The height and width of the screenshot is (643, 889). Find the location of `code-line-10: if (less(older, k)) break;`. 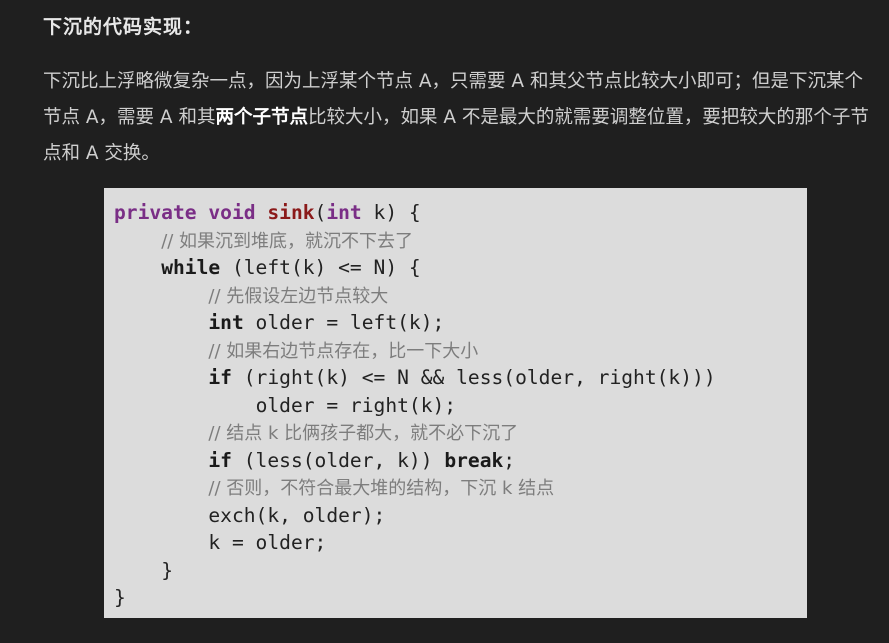

code-line-10: if (less(older, k)) break; is located at coordinates (415, 461).